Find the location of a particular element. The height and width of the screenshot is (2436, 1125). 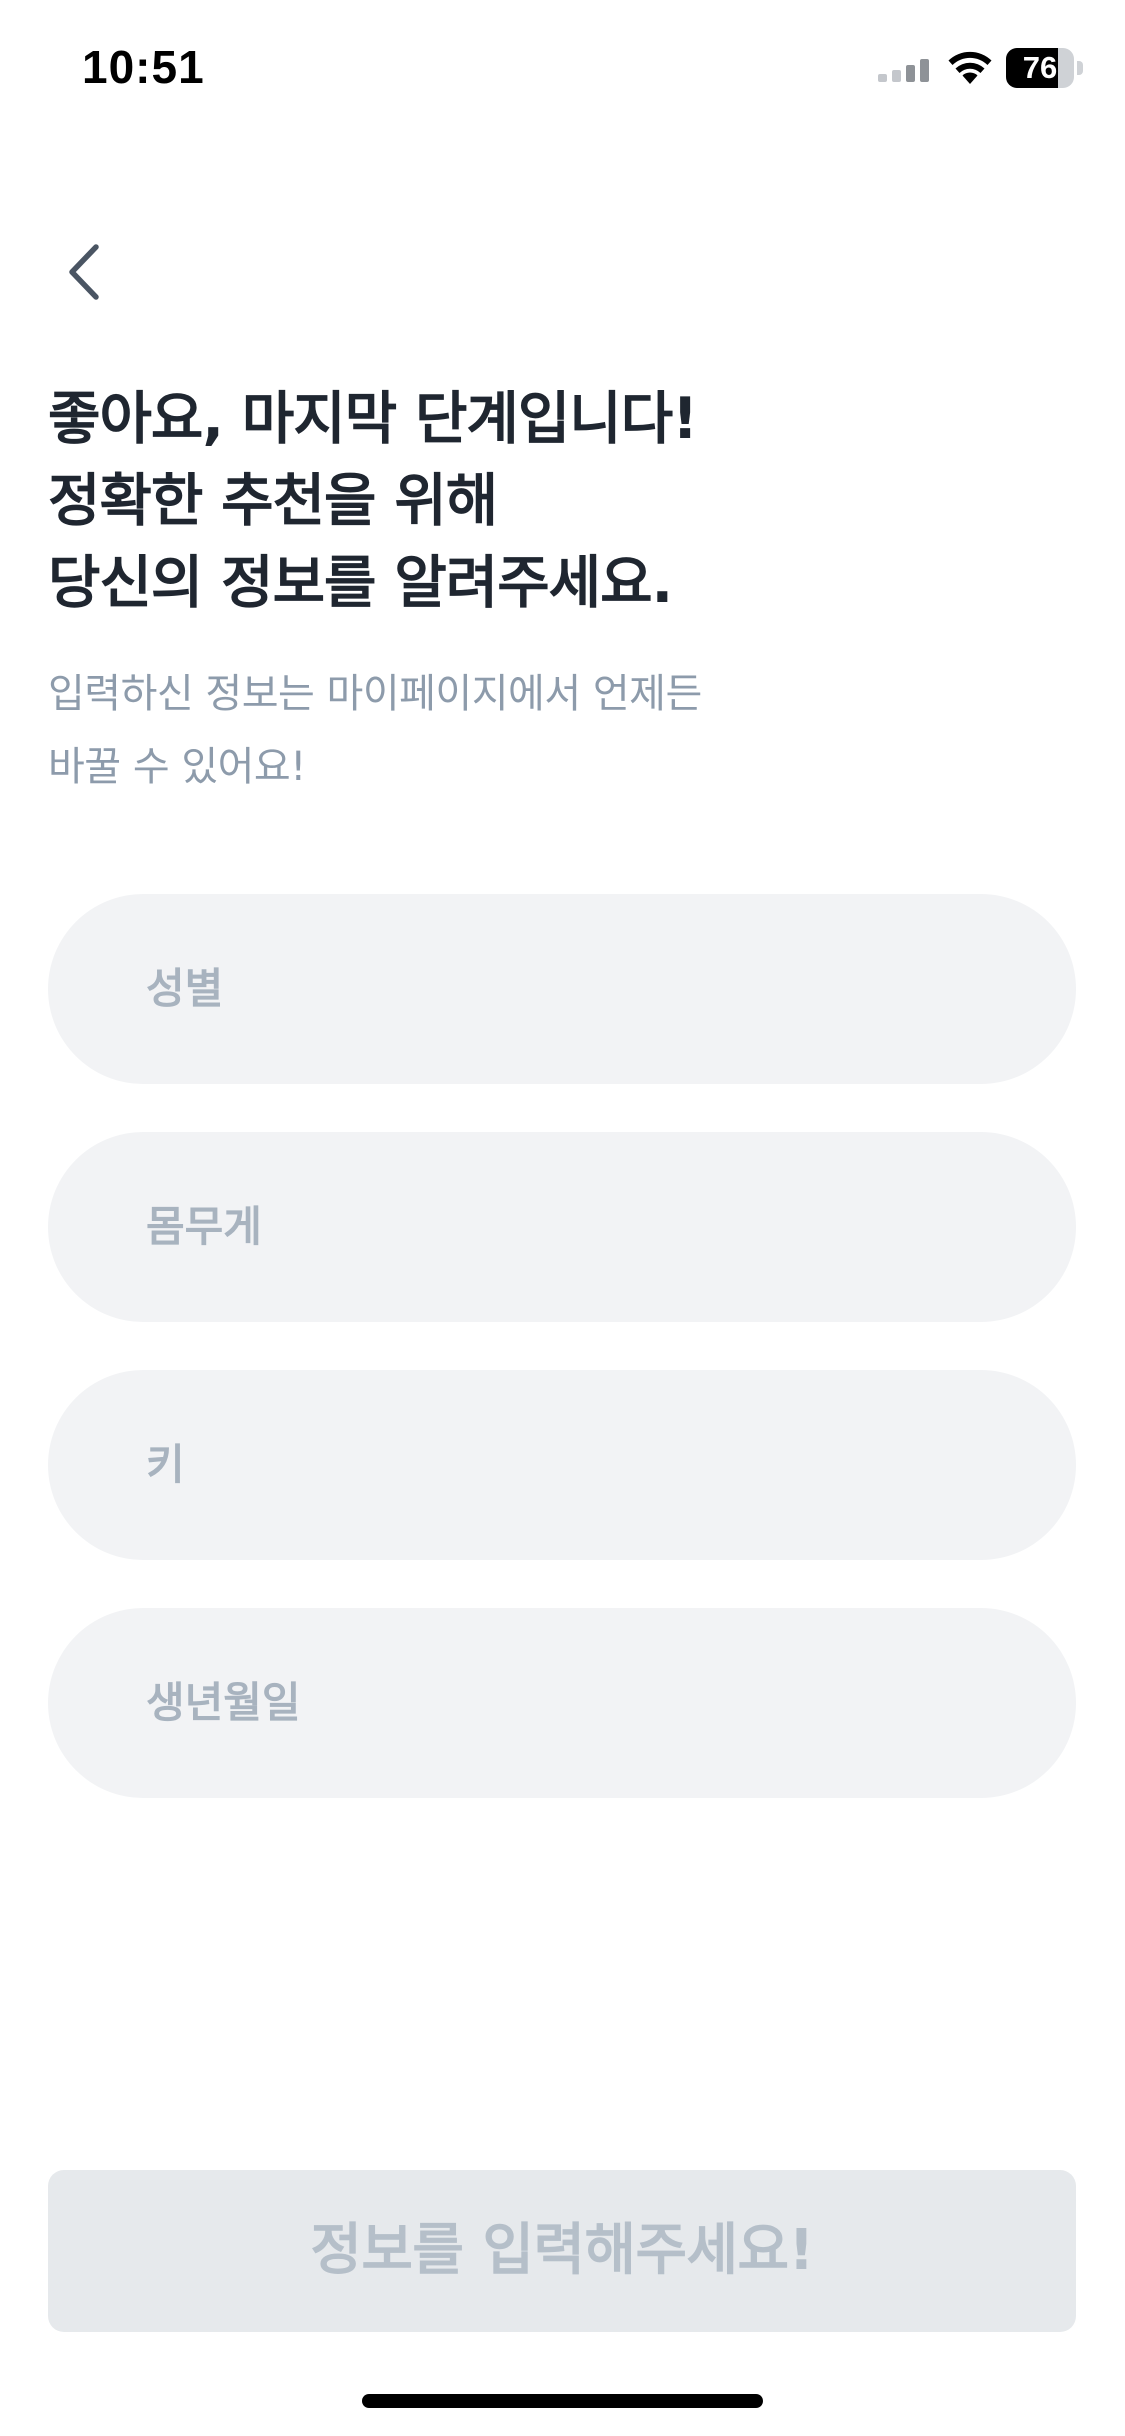

gender-placeholder: 성별 is located at coordinates (185, 988).